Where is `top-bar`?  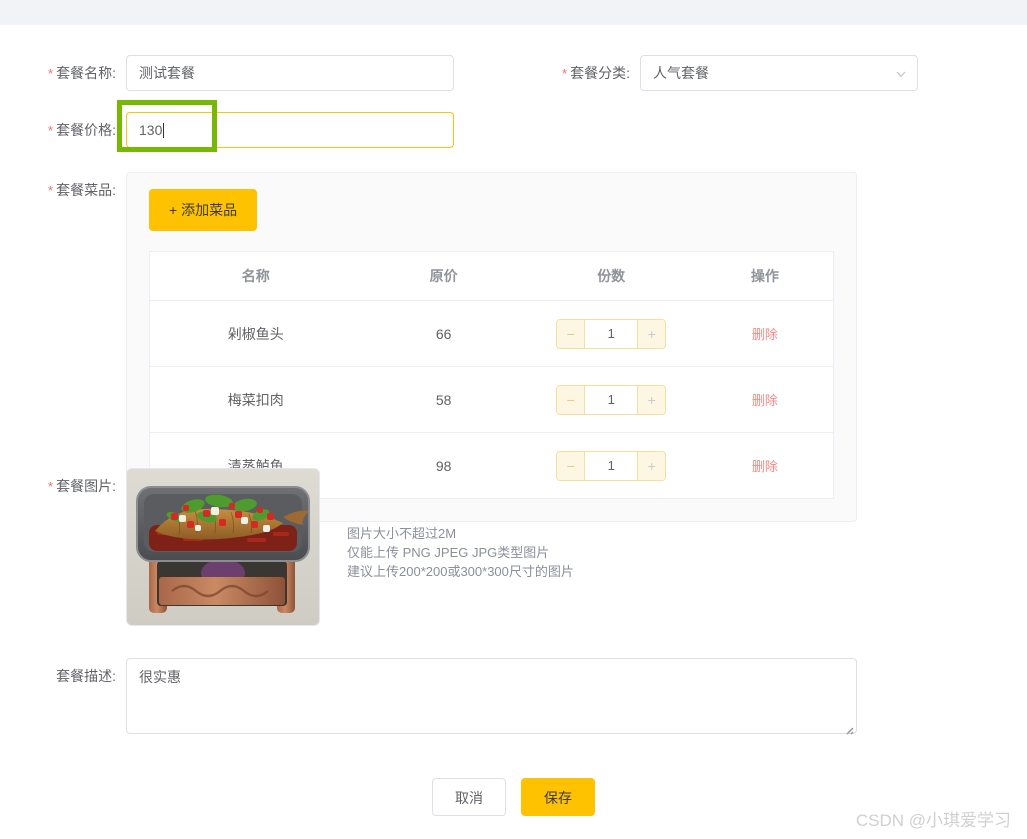
top-bar is located at coordinates (513, 12).